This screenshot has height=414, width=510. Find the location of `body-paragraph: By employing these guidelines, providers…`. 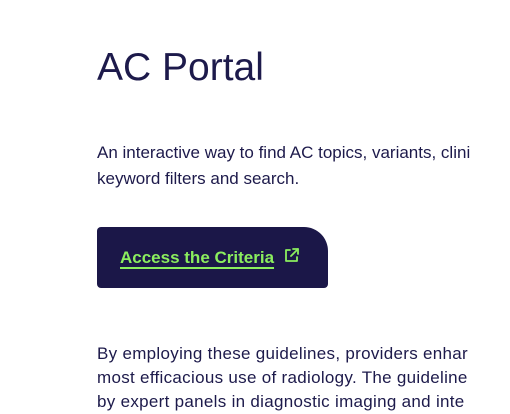

body-paragraph: By employing these guidelines, providers… is located at coordinates (303, 378).